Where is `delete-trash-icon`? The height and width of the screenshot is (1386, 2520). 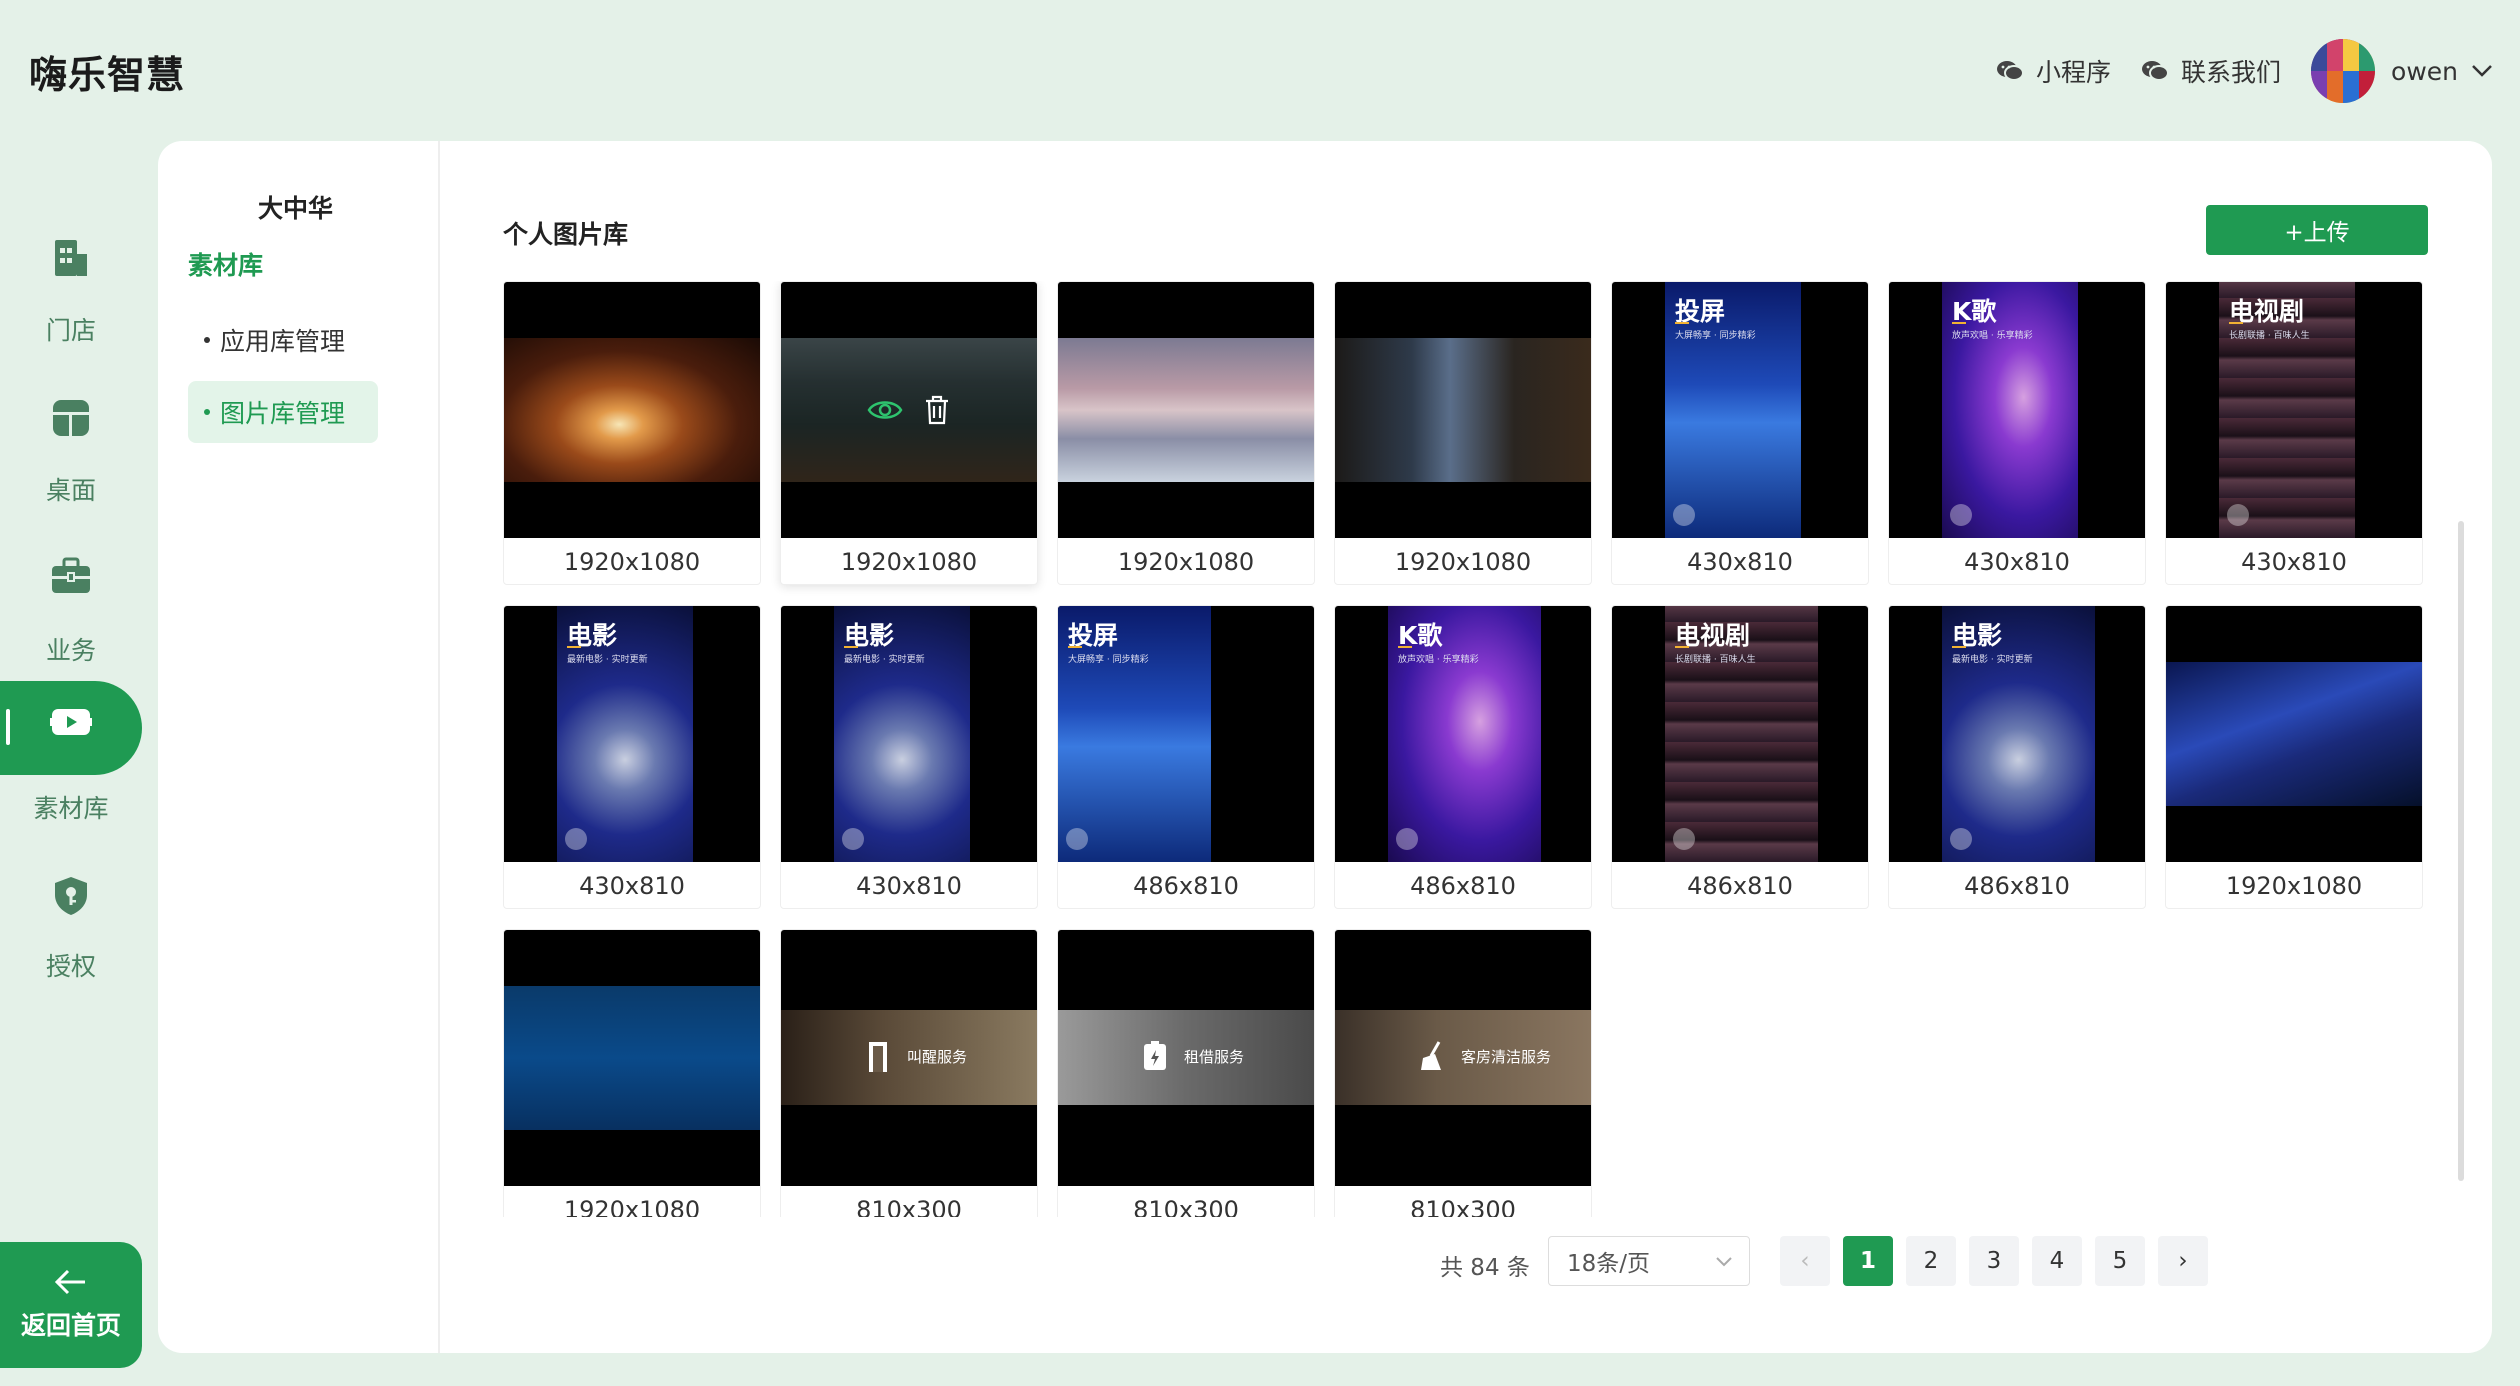 delete-trash-icon is located at coordinates (937, 410).